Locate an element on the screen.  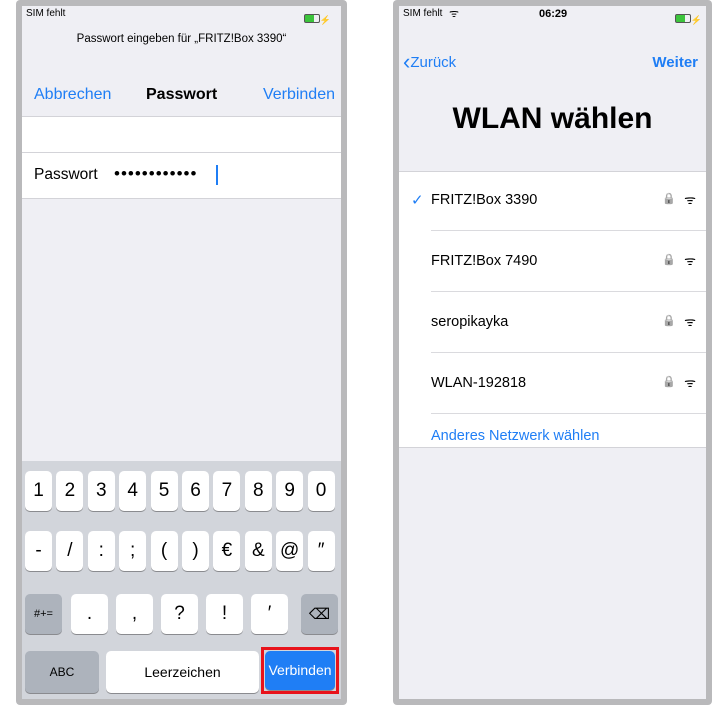
password-field: Passwort •••••••••••• is located at coordinates (181, 175).